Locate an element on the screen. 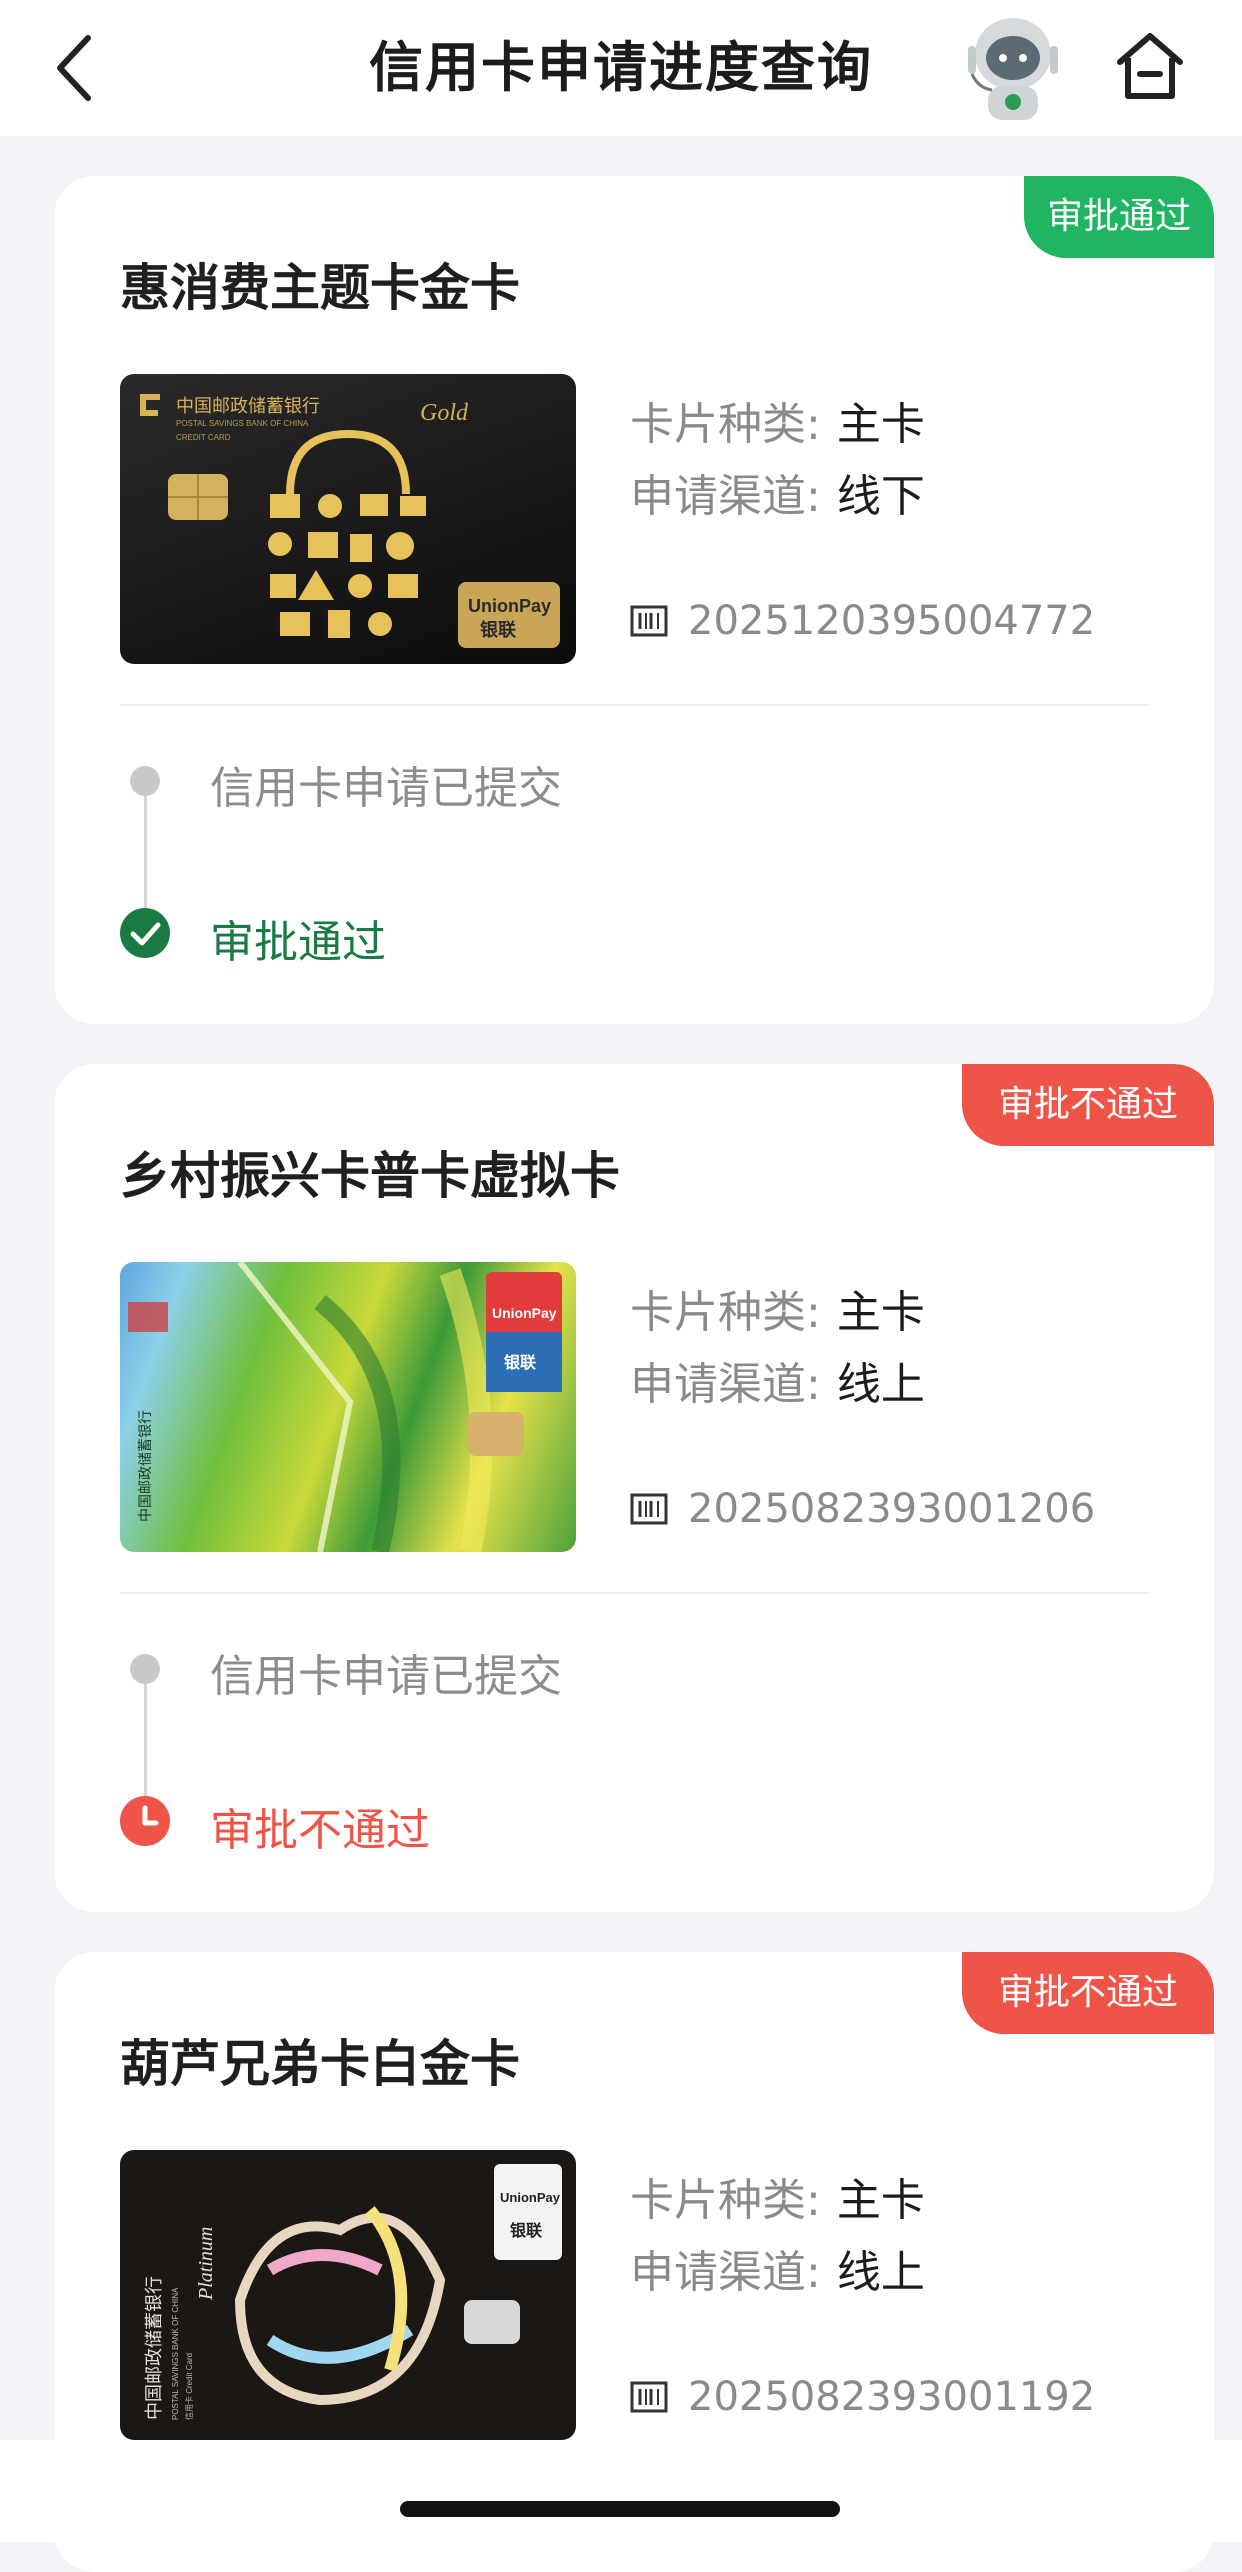  home-indicator is located at coordinates (620, 2509).